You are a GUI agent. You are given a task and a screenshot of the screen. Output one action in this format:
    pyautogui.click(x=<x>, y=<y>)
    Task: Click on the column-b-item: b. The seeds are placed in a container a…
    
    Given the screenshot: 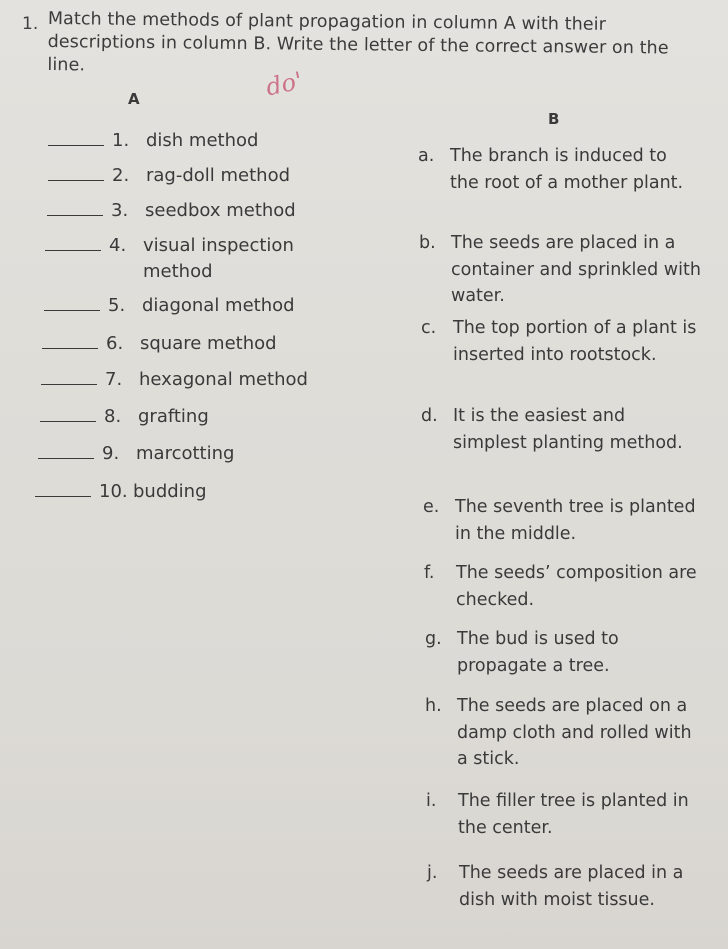 What is the action you would take?
    pyautogui.click(x=560, y=270)
    